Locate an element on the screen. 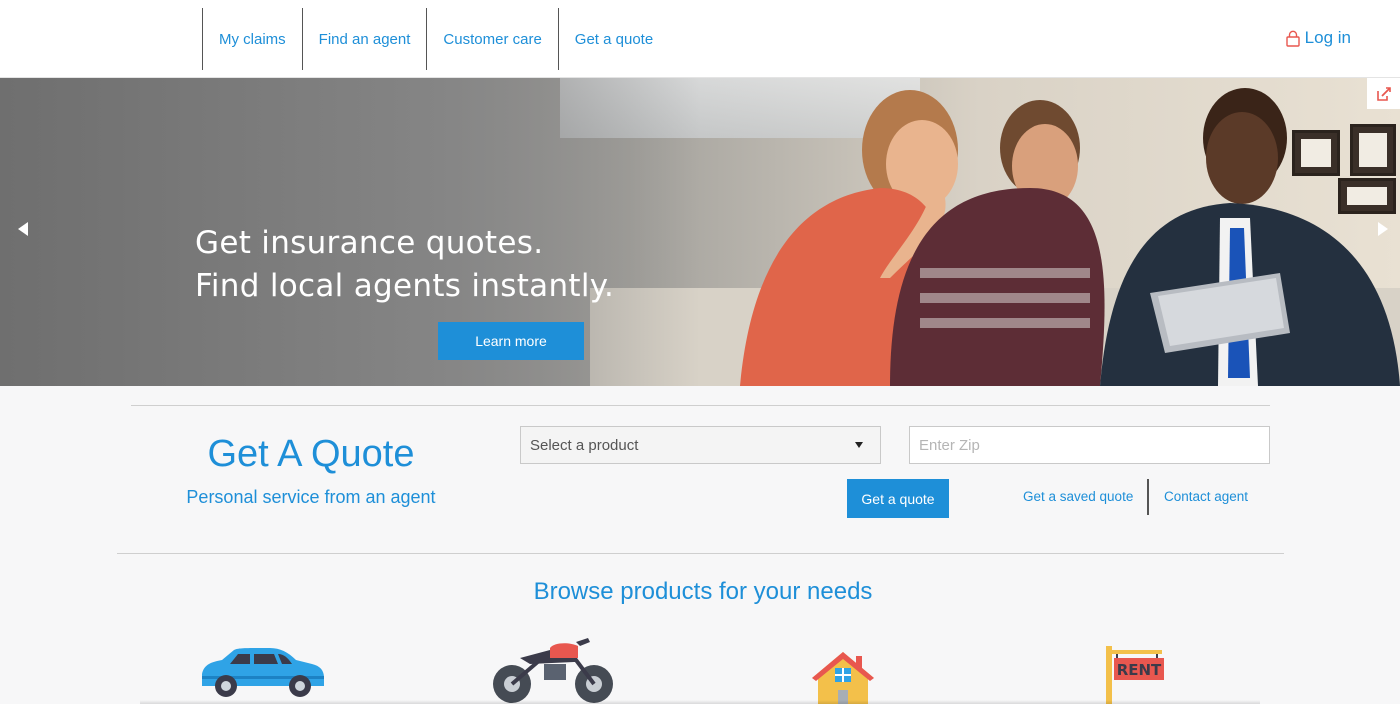 The width and height of the screenshot is (1400, 704). arrow-left-icon is located at coordinates (23, 229).